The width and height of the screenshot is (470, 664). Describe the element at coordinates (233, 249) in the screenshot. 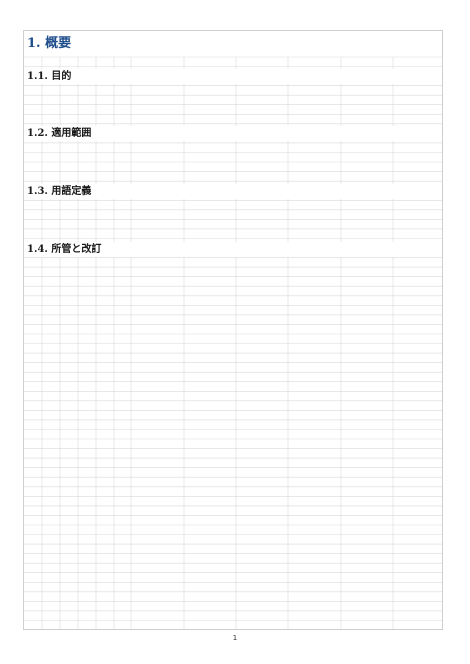

I see `section-heading-ownership: 1.4. 所管と改訂` at that location.